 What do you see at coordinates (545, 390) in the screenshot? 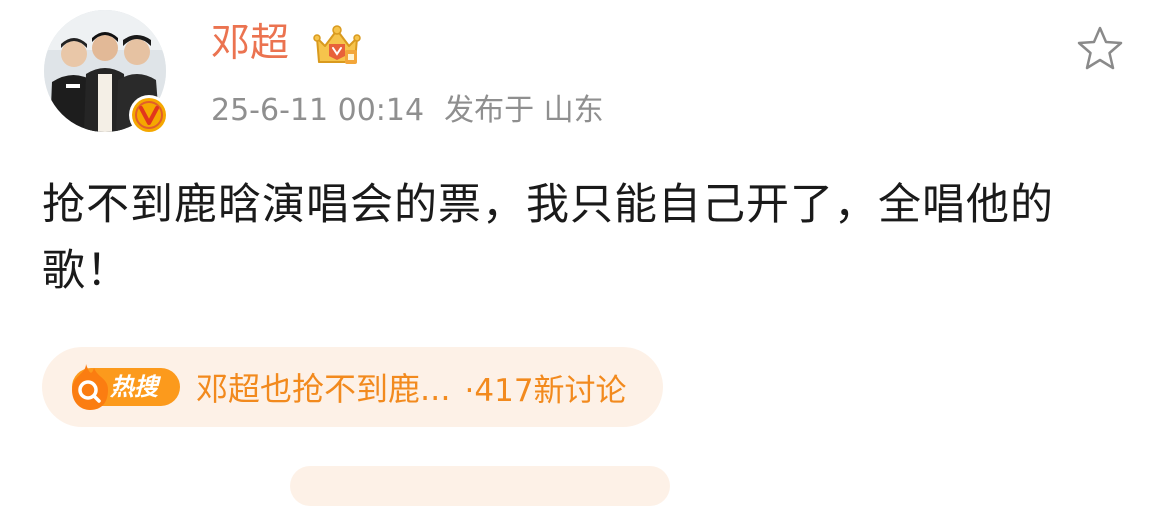
I see `hot-search-count: ·417新讨论` at bounding box center [545, 390].